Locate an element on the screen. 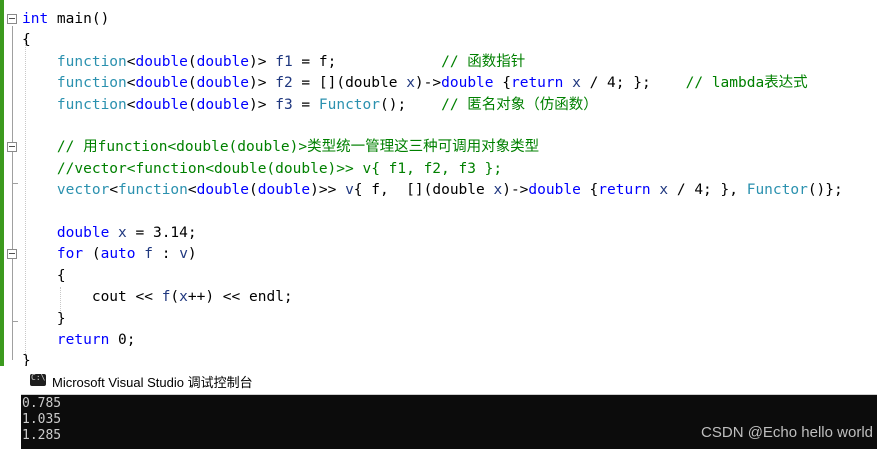 The image size is (877, 449). code-token: )>> is located at coordinates (328, 190).